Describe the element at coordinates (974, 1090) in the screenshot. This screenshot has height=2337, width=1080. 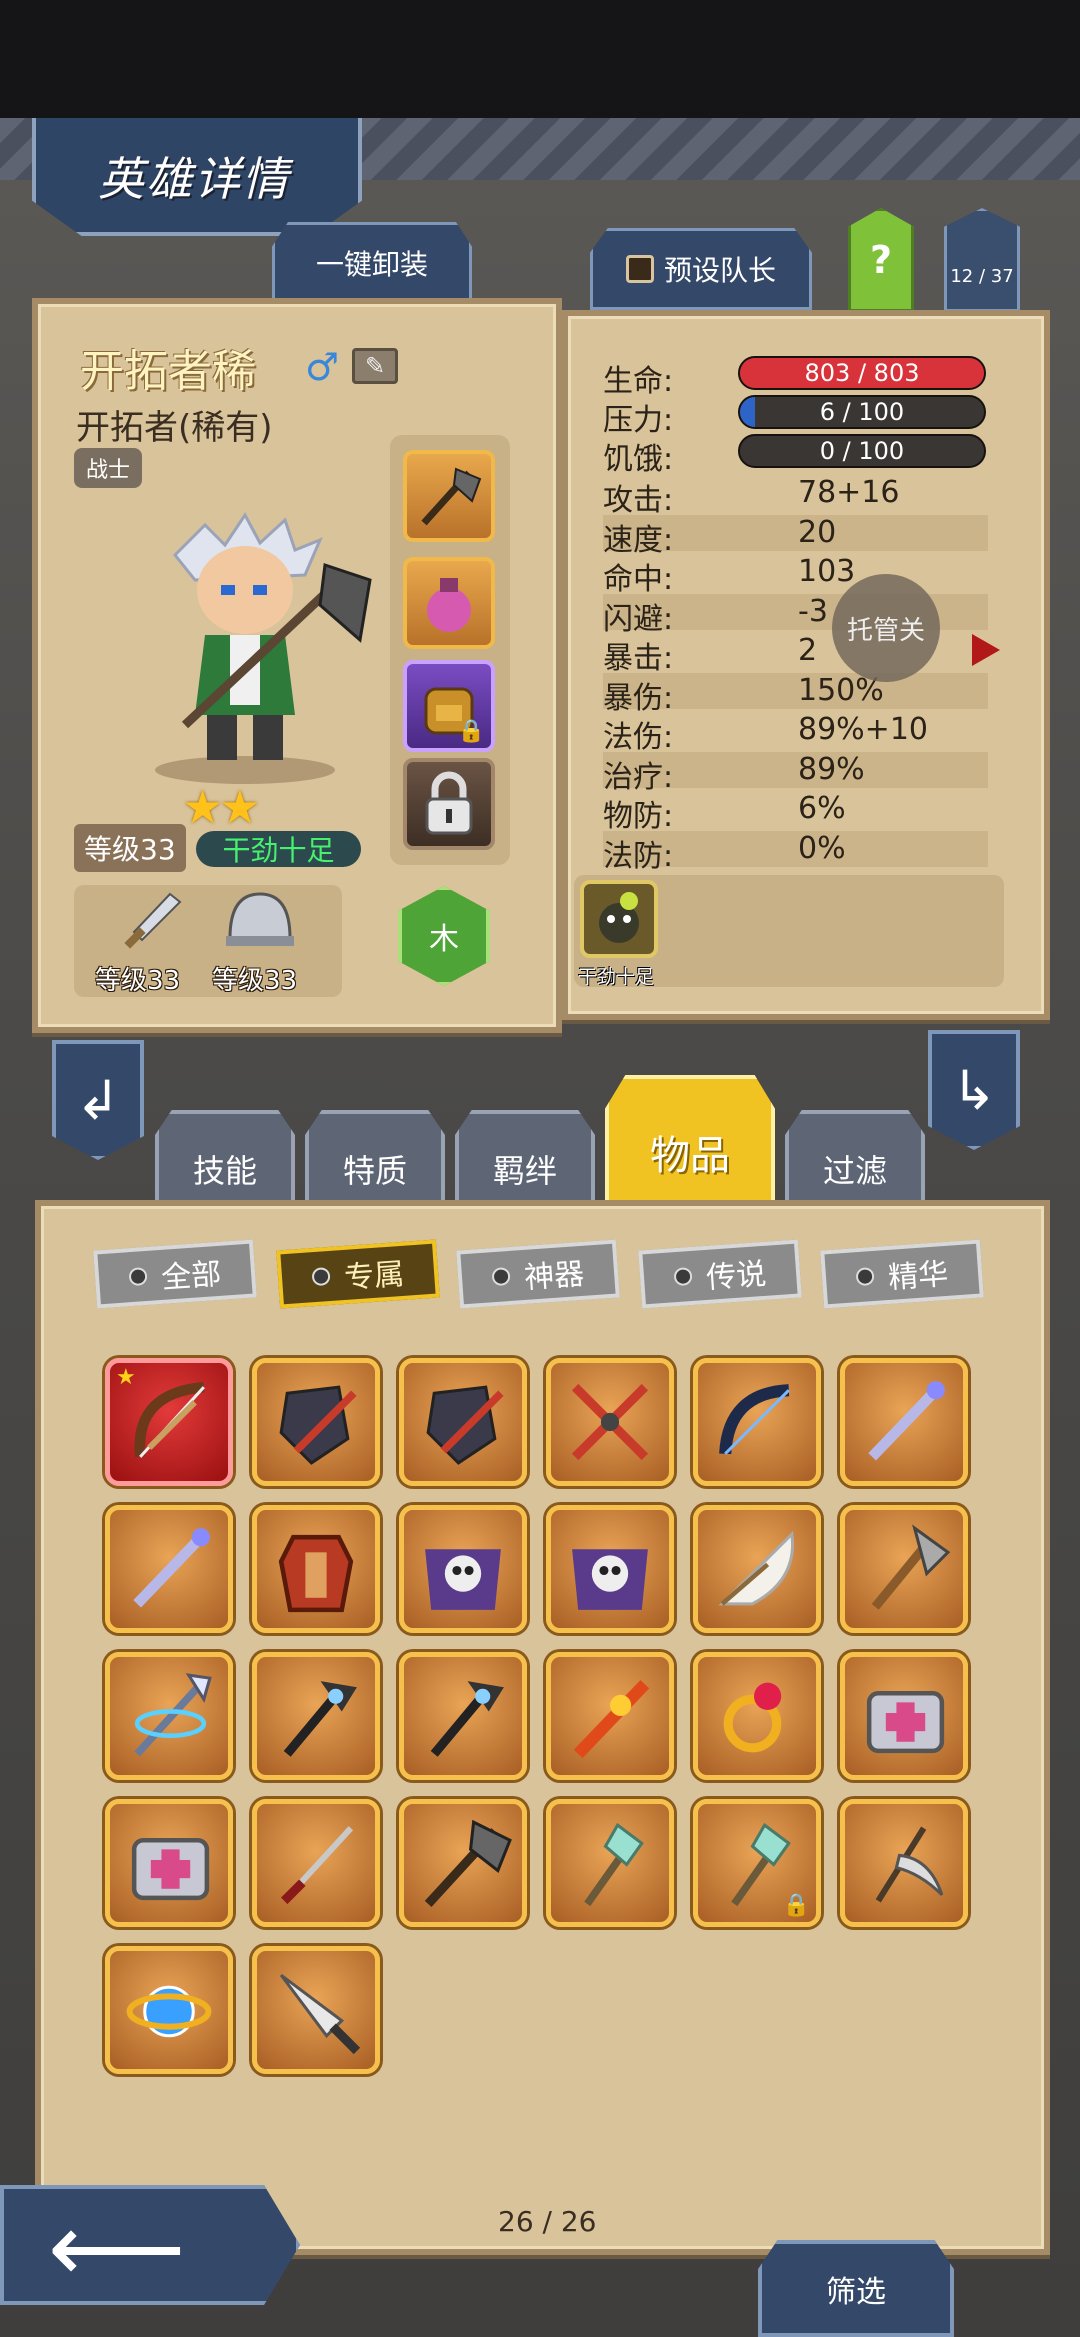
I see `next-hero-arrow-icon: ↳` at that location.